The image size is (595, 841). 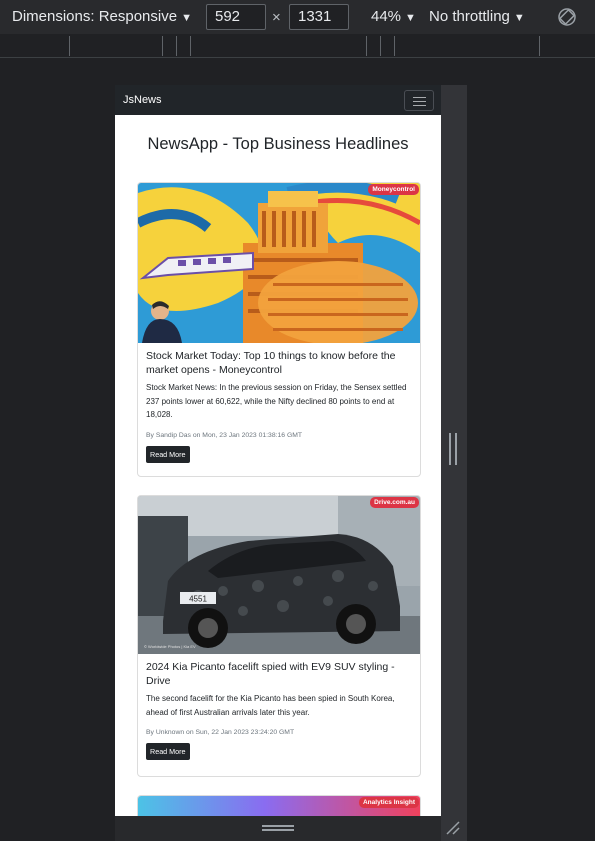 I want to click on page-title: NewsApp - Top Business Headlines, so click(x=278, y=144).